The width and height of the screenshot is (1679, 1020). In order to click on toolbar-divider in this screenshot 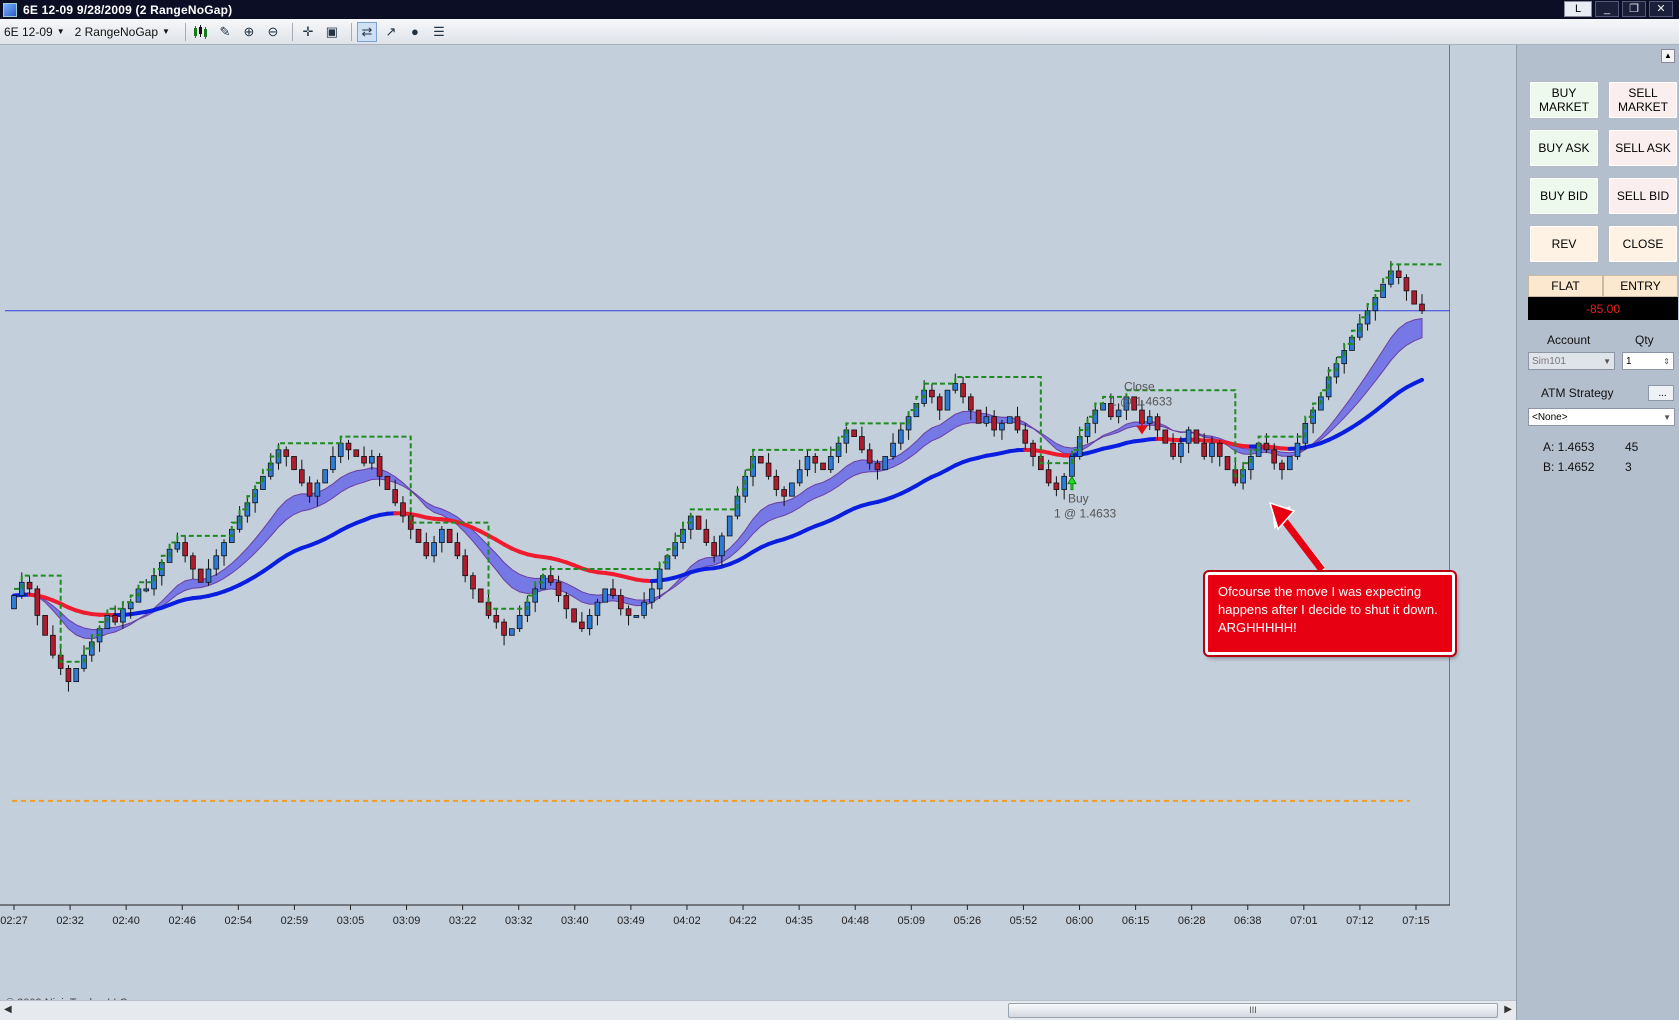, I will do `click(292, 31)`.